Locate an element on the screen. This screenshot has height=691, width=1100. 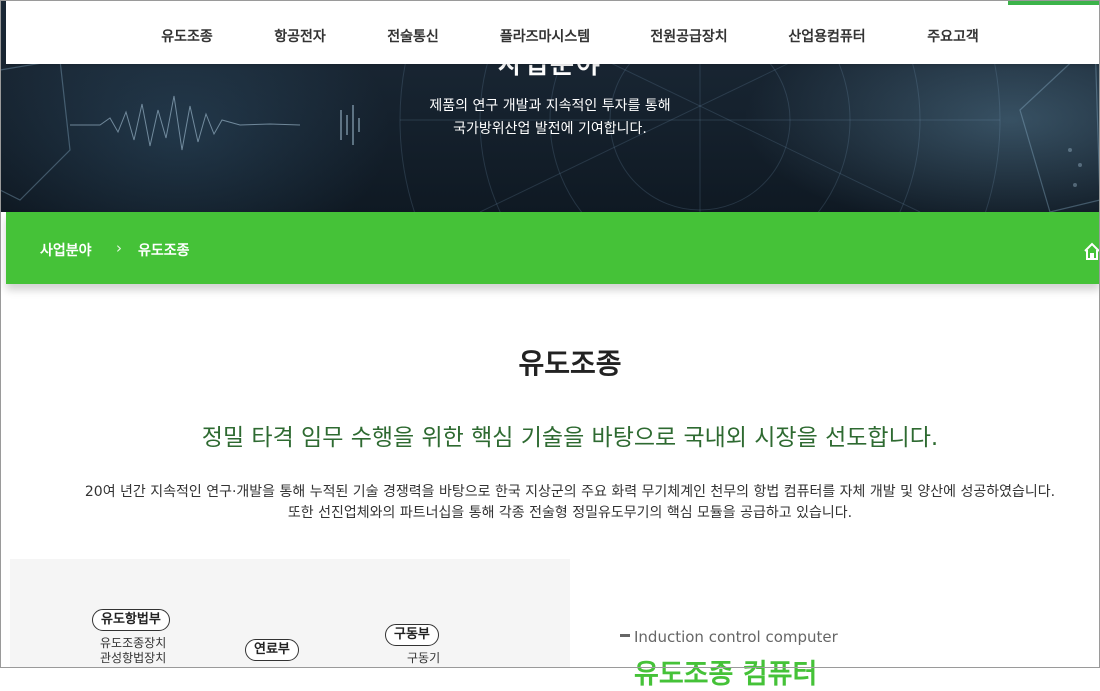
product-label-text: Induction control computer is located at coordinates (736, 637).